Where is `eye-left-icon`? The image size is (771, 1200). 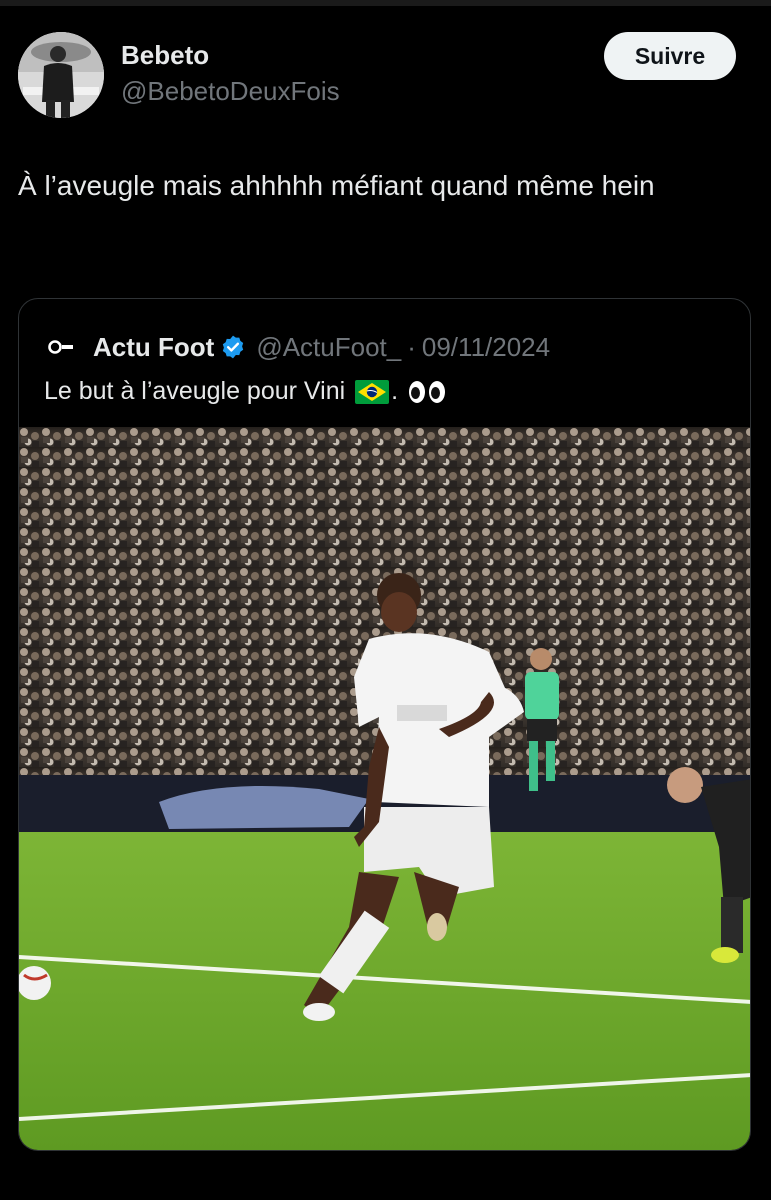
eye-left-icon is located at coordinates (417, 391).